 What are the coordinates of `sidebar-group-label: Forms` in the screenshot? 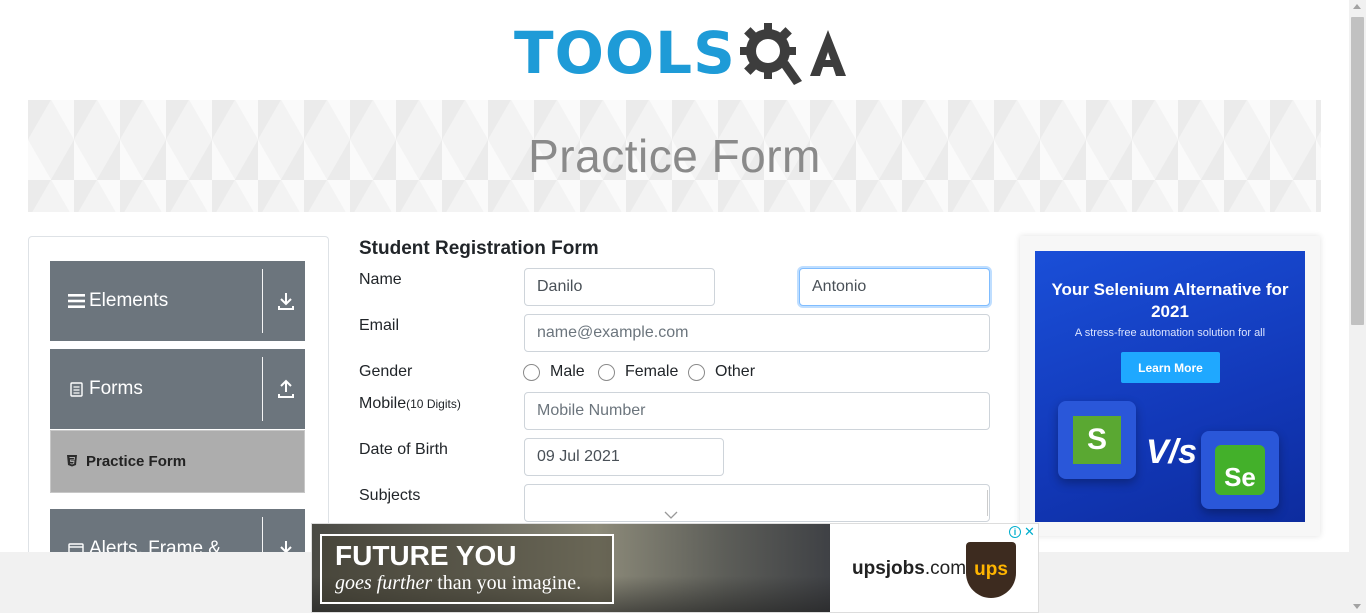 It's located at (116, 388).